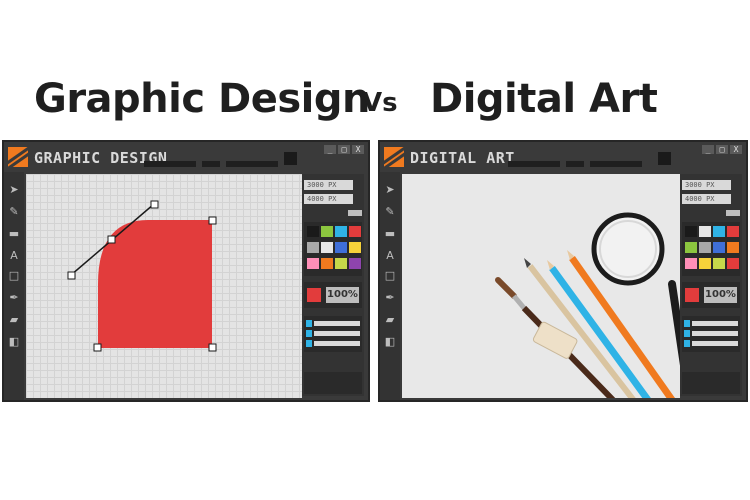 Image resolution: width=750 pixels, height=500 pixels. I want to click on window-titlebar: DIGITAL ART _ □ X, so click(563, 157).